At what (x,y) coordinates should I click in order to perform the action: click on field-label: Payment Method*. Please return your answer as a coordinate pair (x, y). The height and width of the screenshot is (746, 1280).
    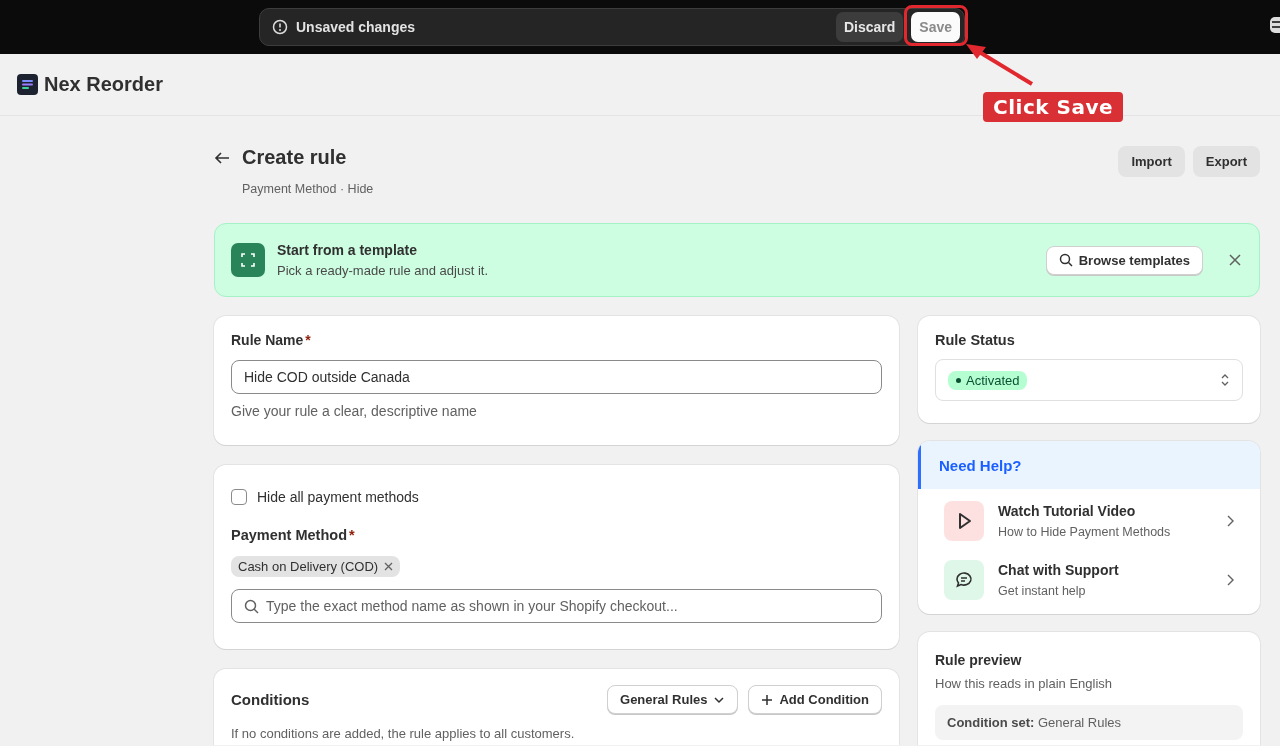
    Looking at the image, I should click on (293, 535).